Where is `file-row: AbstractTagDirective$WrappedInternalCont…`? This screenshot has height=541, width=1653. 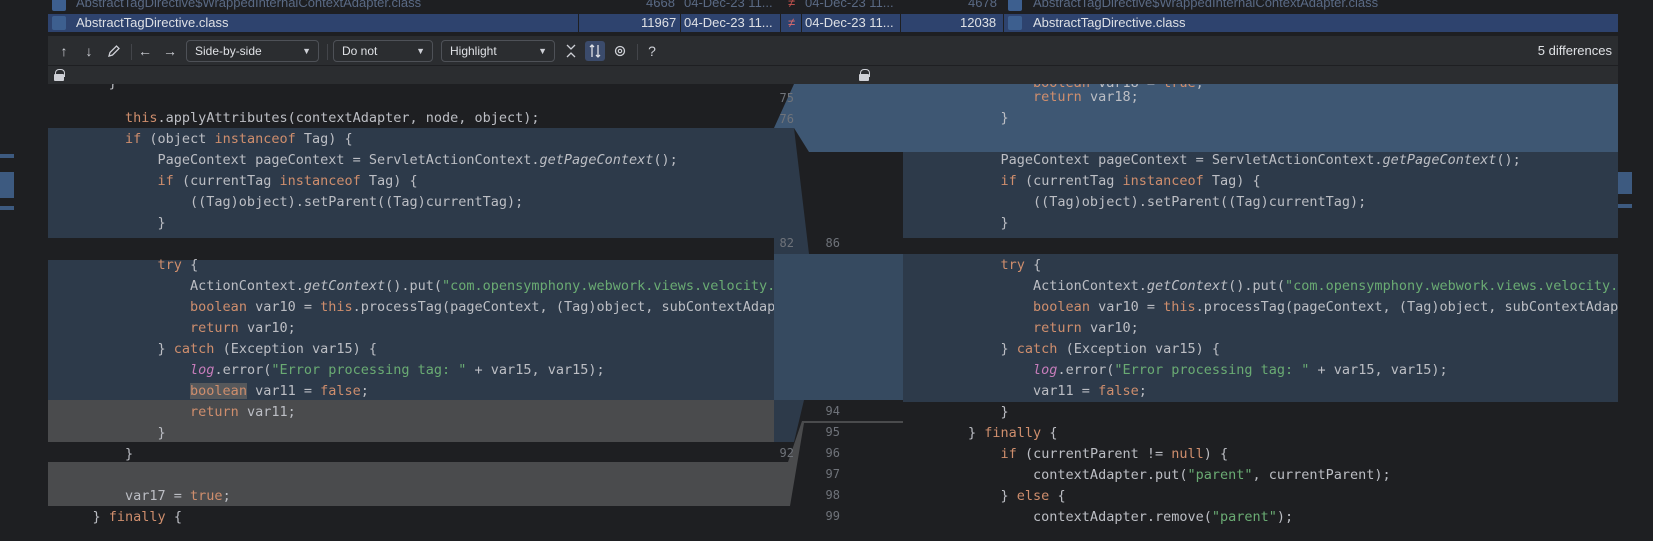 file-row: AbstractTagDirective$WrappedInternalCont… is located at coordinates (833, 5).